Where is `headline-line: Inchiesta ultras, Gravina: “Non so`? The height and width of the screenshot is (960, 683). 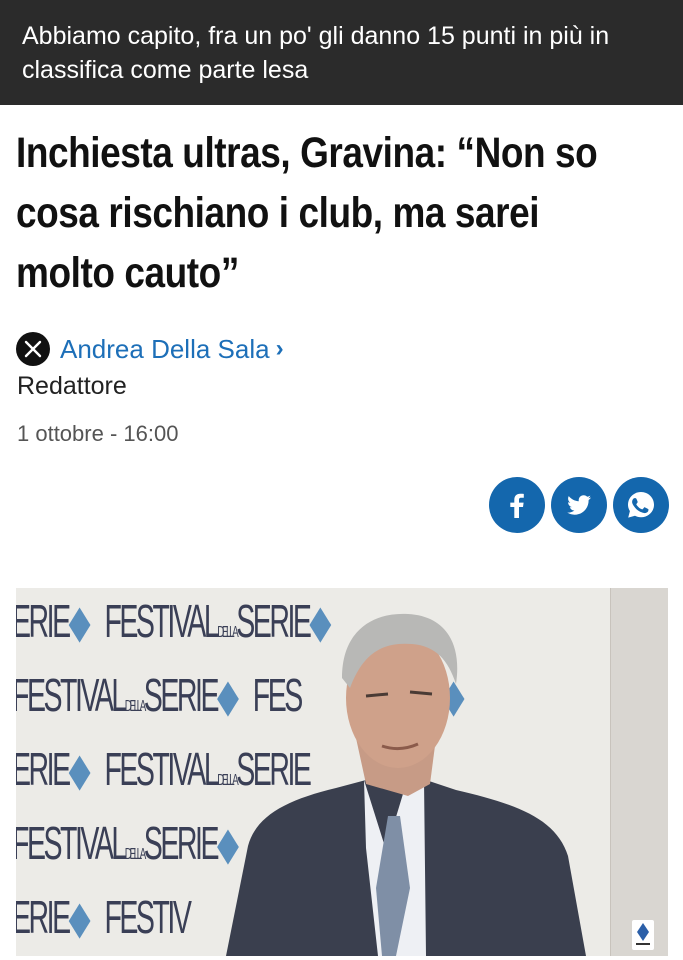
headline-line: Inchiesta ultras, Gravina: “Non so is located at coordinates (307, 153).